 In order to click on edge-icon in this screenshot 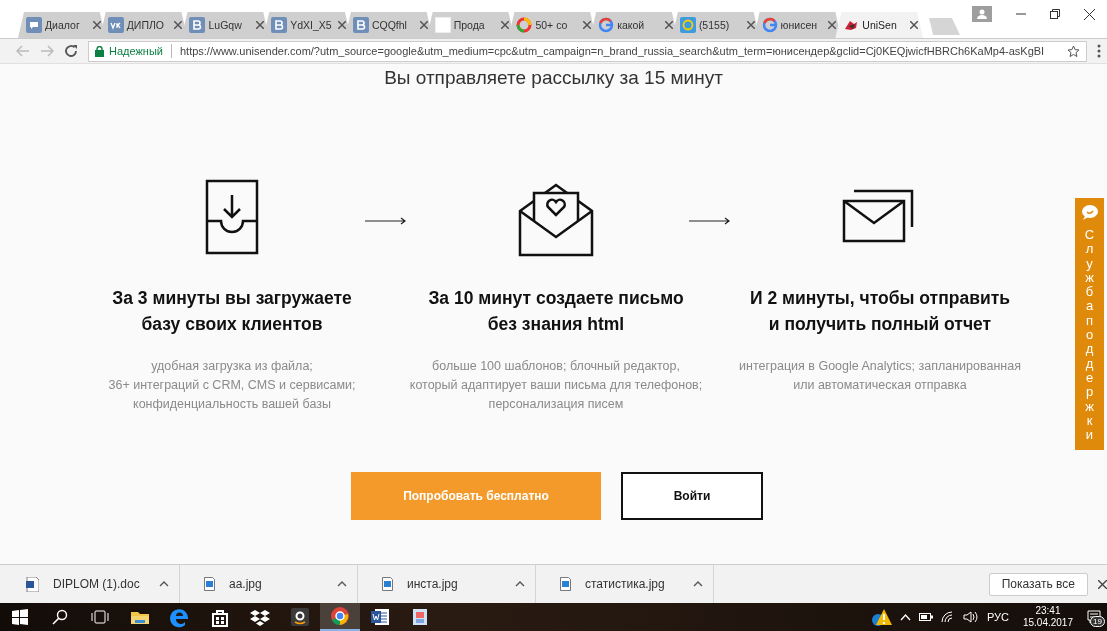, I will do `click(180, 617)`.